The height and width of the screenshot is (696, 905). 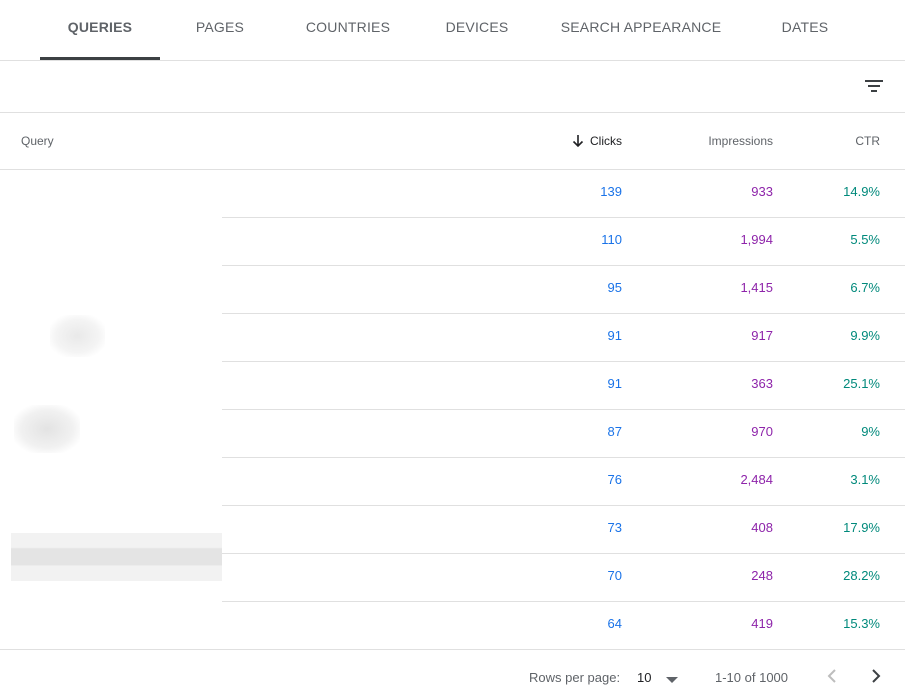 I want to click on table-row: 64 419 15.3%, so click(x=452, y=626).